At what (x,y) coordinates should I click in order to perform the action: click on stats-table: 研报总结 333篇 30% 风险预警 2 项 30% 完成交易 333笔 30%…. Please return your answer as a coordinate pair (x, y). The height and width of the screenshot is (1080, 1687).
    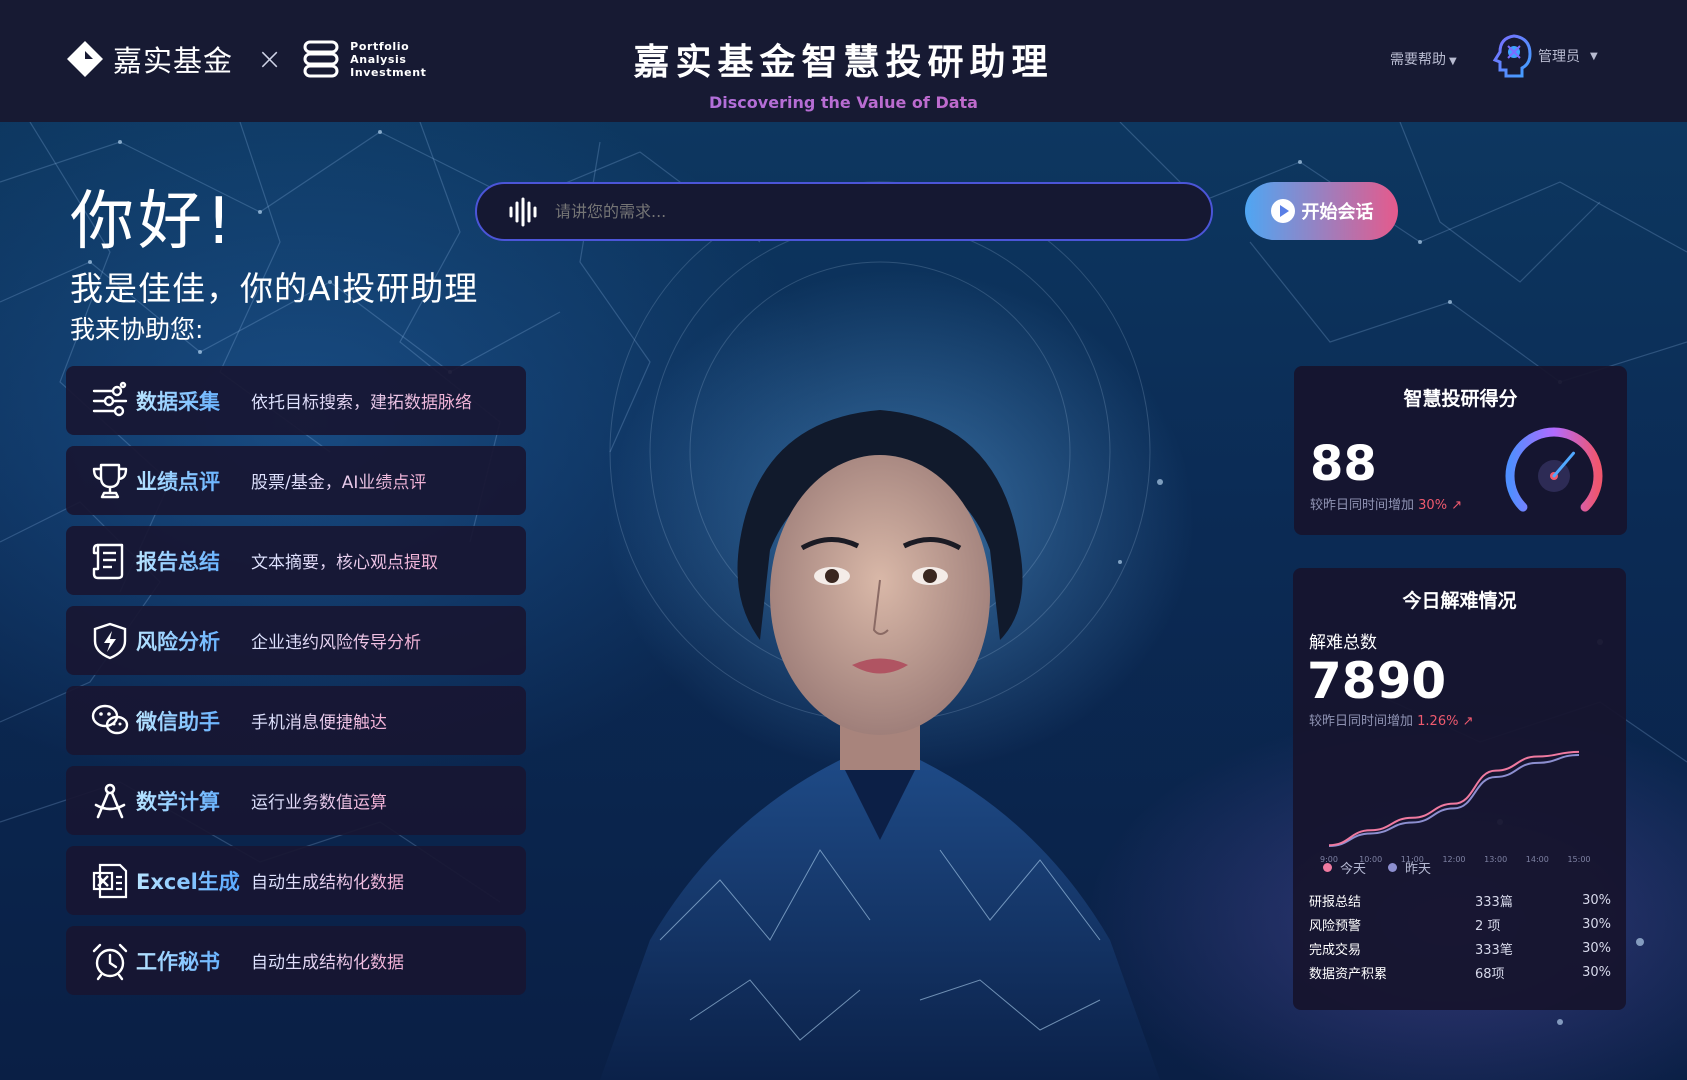
    Looking at the image, I should click on (1460, 936).